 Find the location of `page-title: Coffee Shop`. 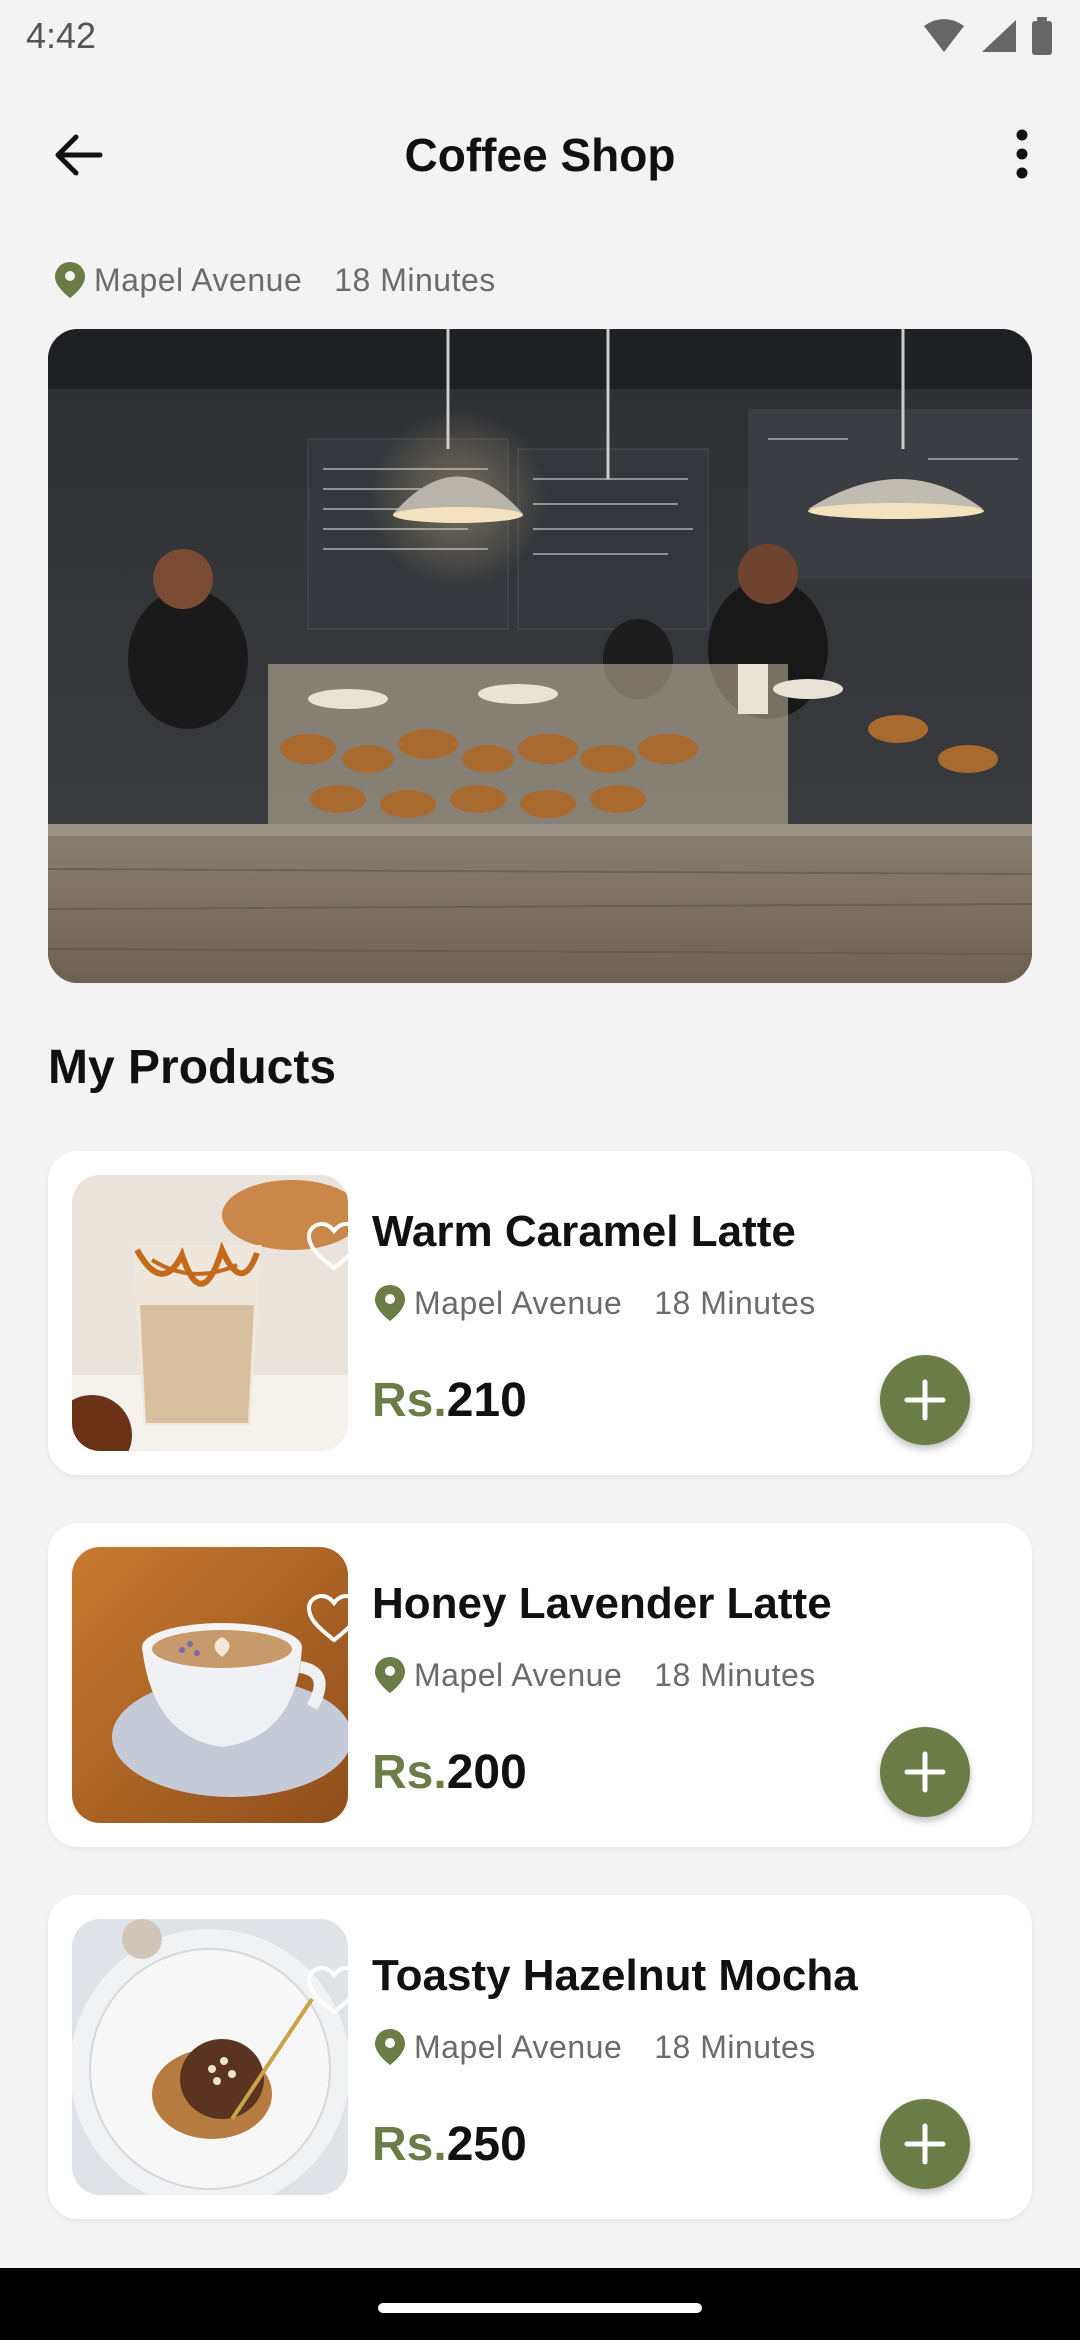

page-title: Coffee Shop is located at coordinates (540, 155).